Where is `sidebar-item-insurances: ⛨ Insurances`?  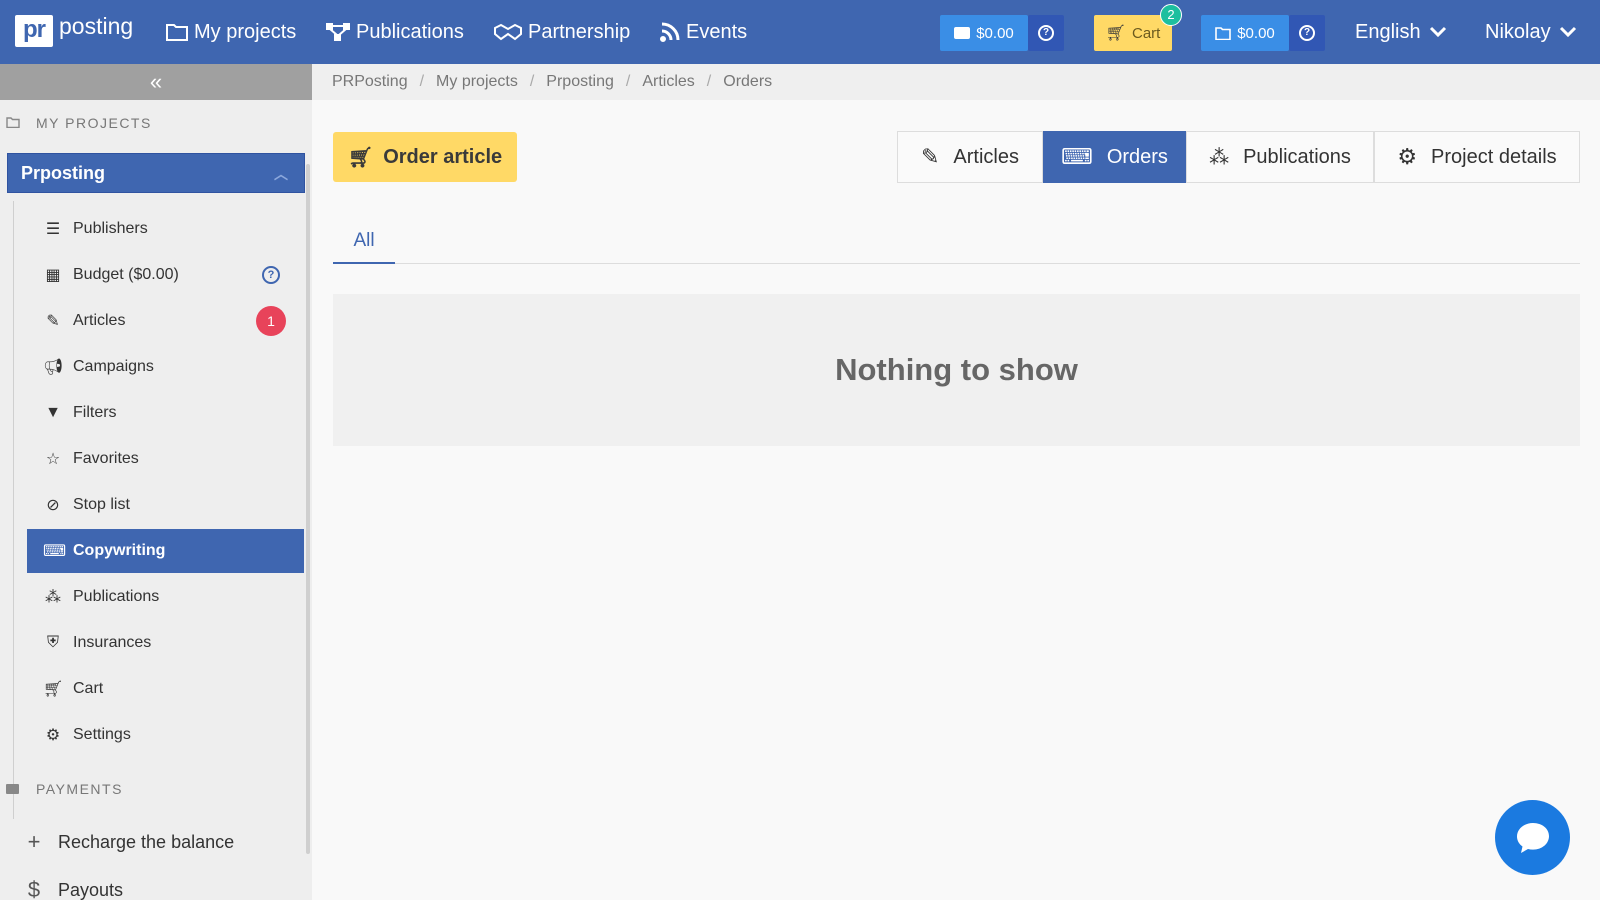
sidebar-item-insurances: ⛨ Insurances is located at coordinates (165, 643).